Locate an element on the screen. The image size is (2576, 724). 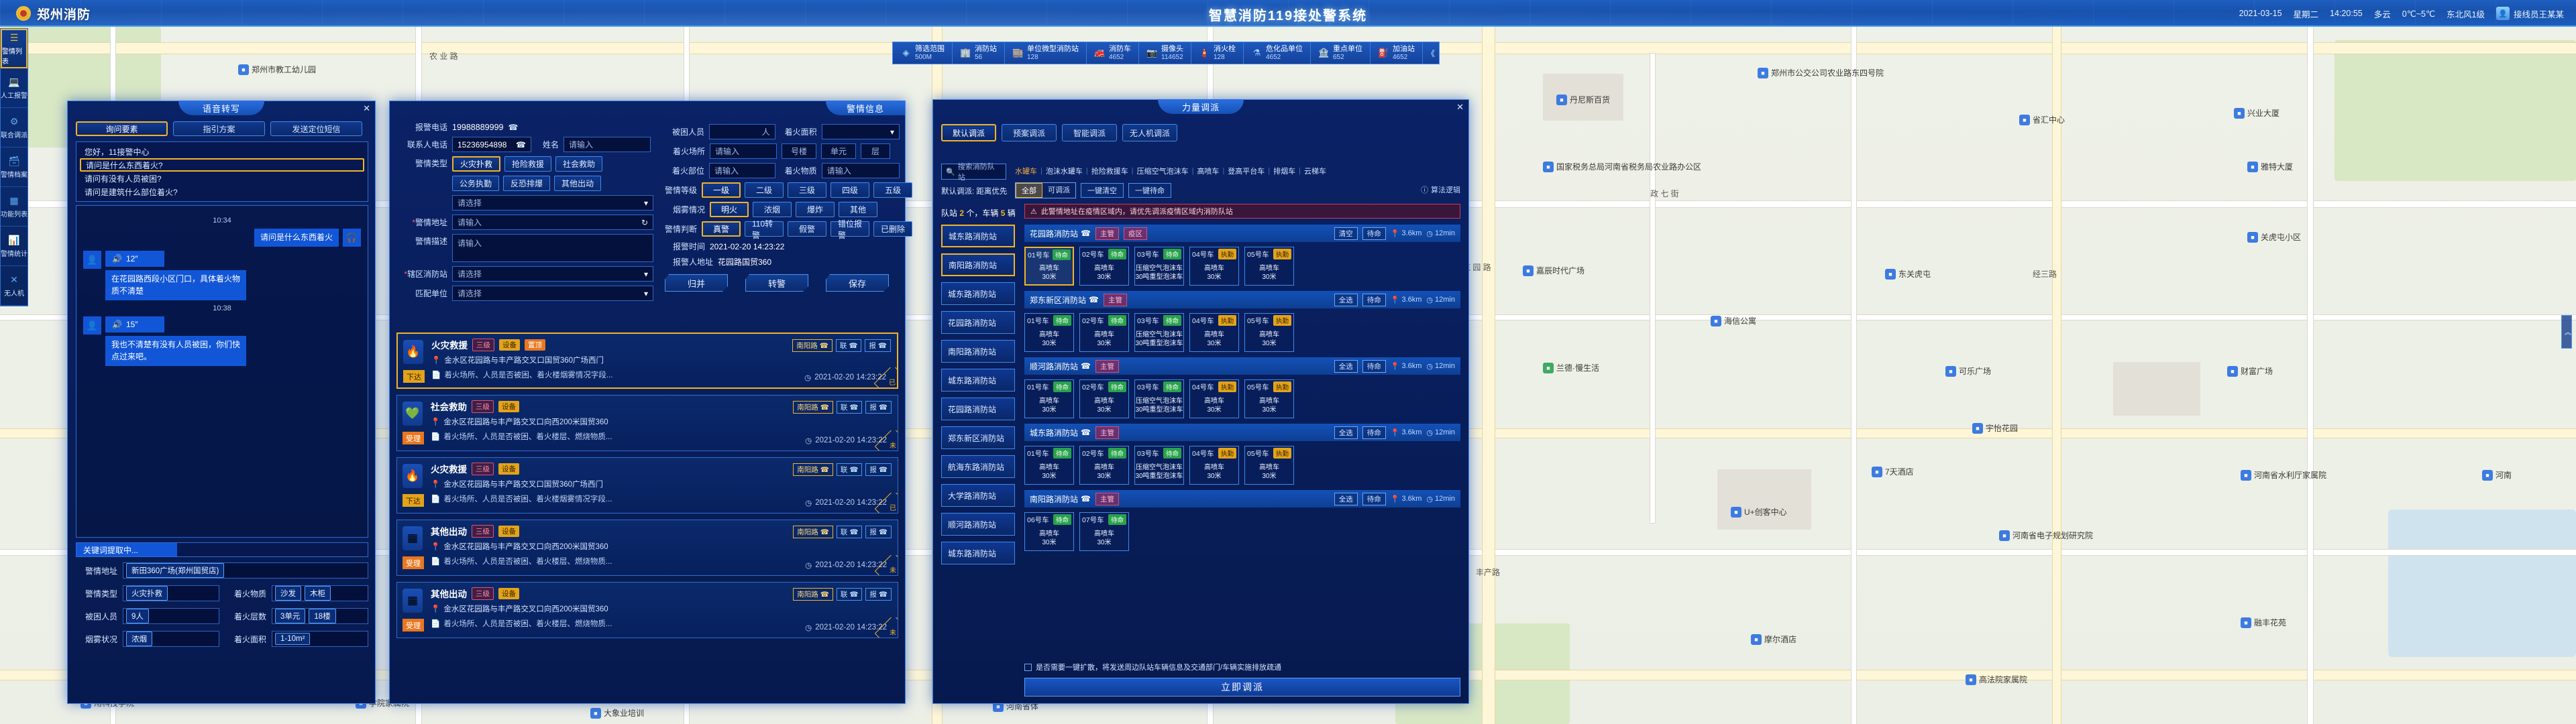
vehicle-type-3: 压缩空气泡沫车 is located at coordinates (1163, 171).